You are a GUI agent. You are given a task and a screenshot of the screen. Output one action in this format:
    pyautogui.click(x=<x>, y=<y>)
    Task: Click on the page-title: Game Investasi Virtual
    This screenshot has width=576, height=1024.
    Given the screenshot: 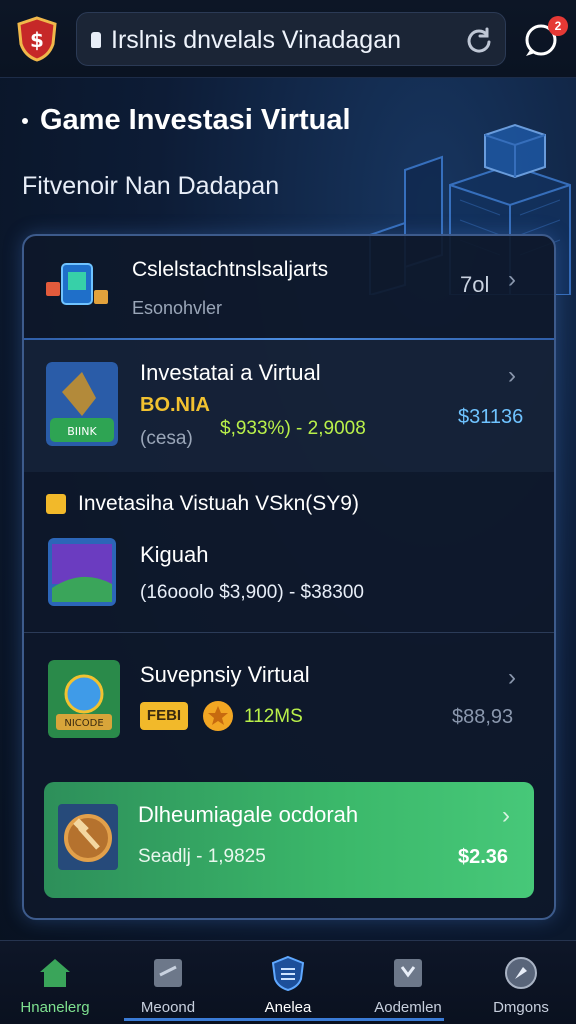 What is the action you would take?
    pyautogui.click(x=195, y=120)
    